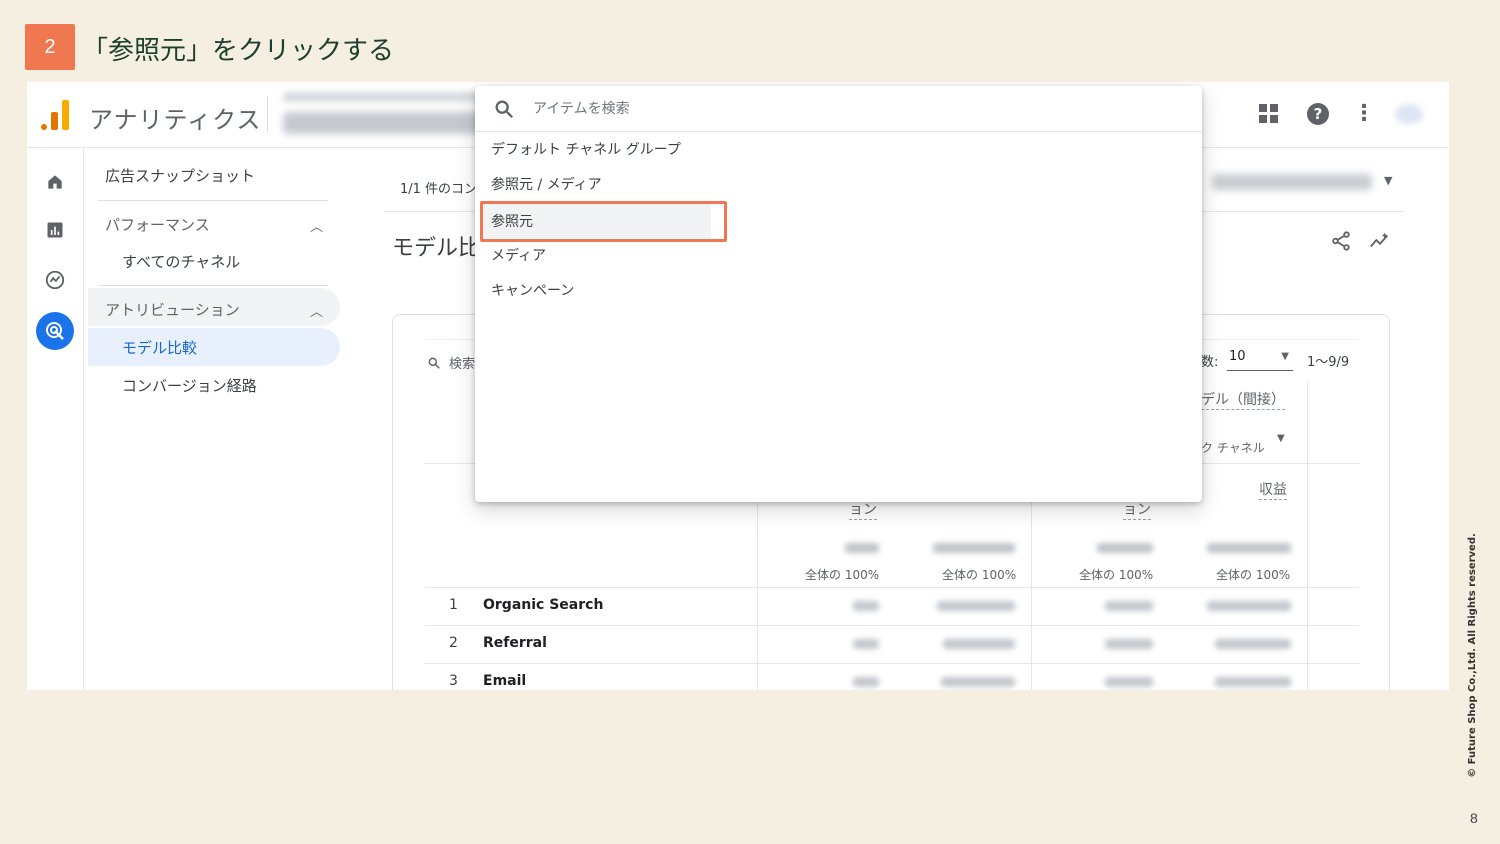  Describe the element at coordinates (439, 189) in the screenshot. I see `conversion-count: 1/1 件のコン` at that location.